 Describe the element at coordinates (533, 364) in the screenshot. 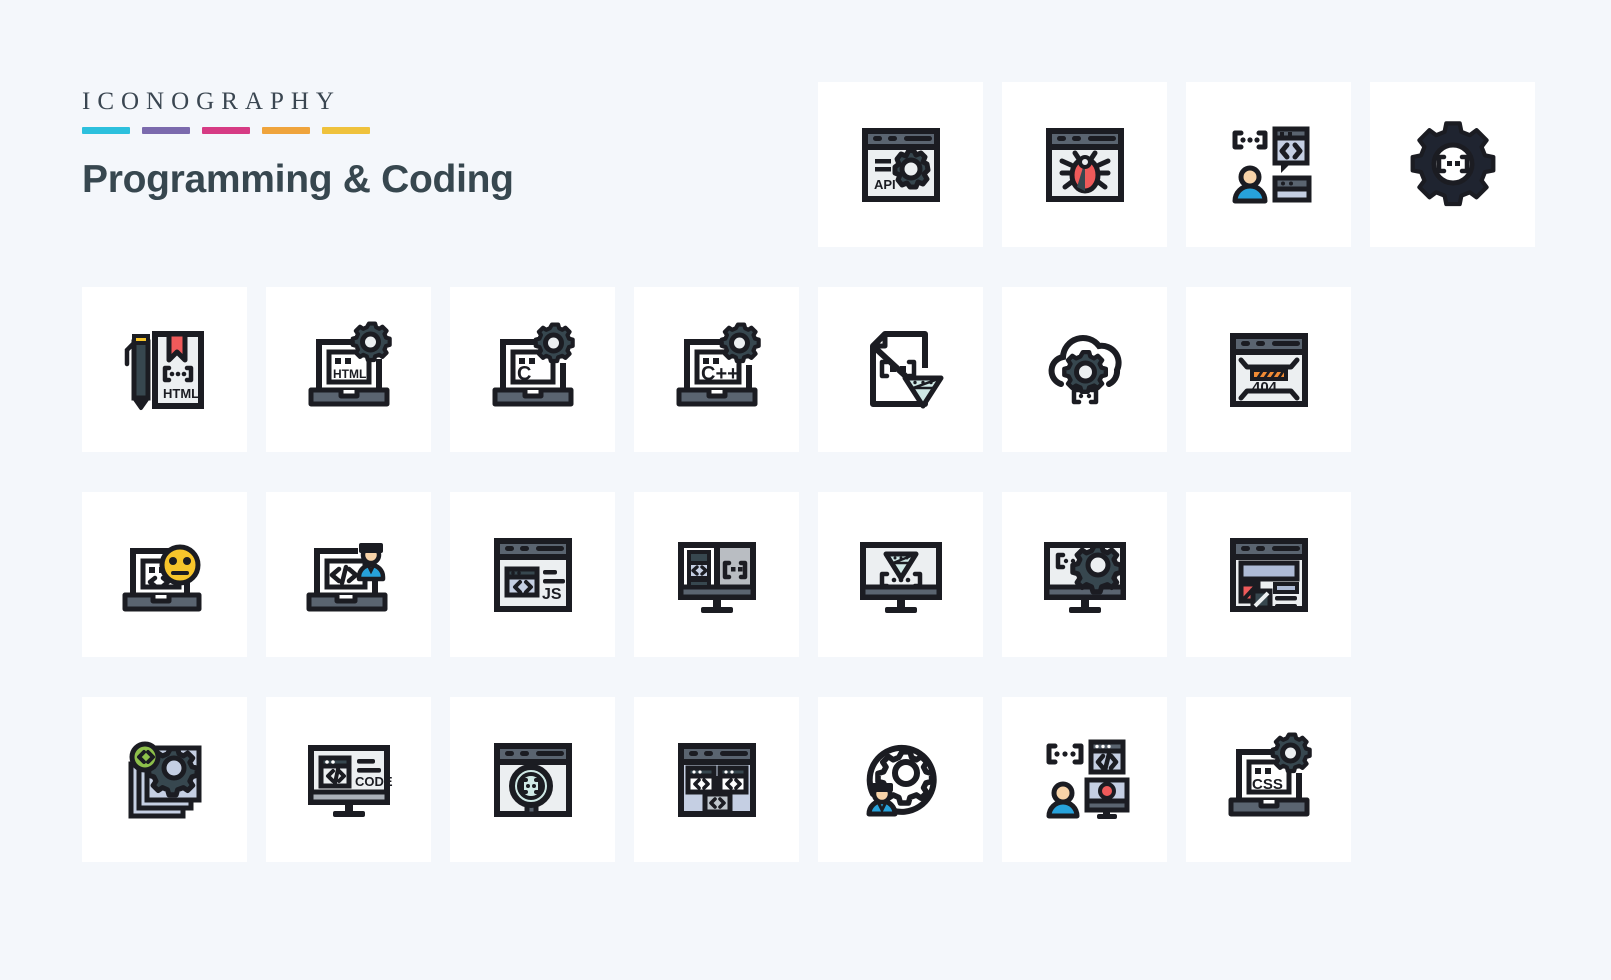

I see `c-laptop-settings-icon: C` at that location.